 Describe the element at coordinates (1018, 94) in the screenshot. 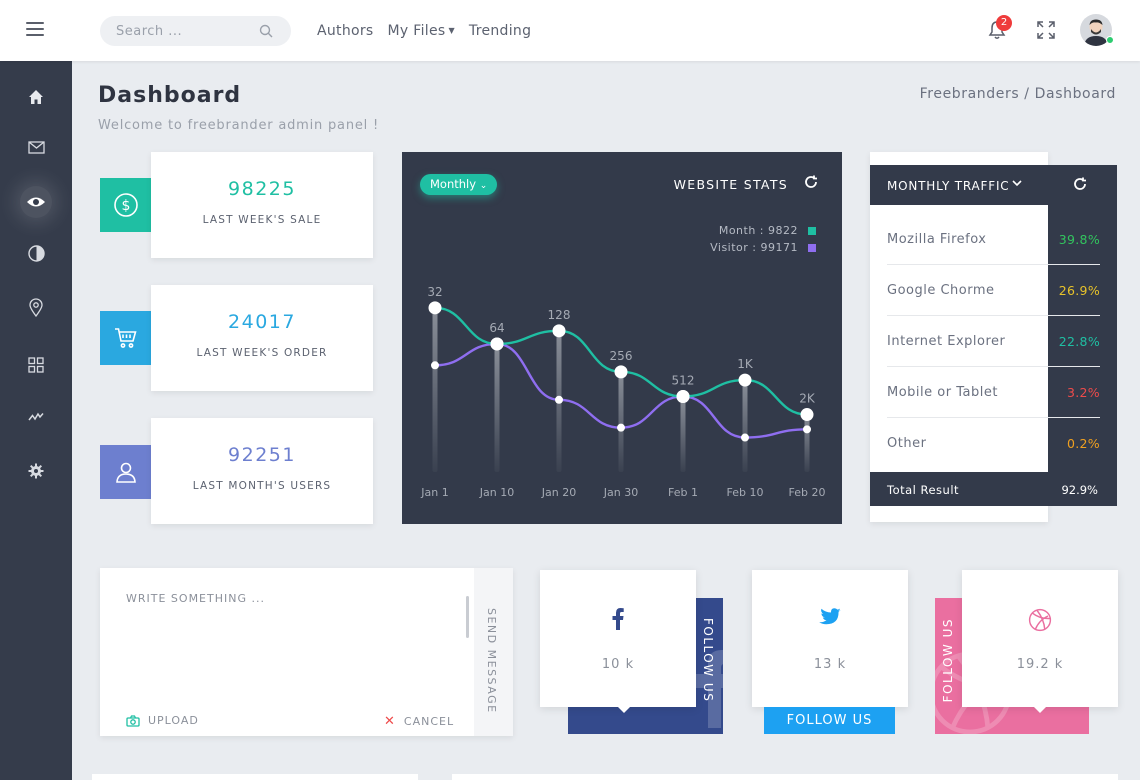

I see `breadcrumb: Freebranders / Dashboard` at that location.